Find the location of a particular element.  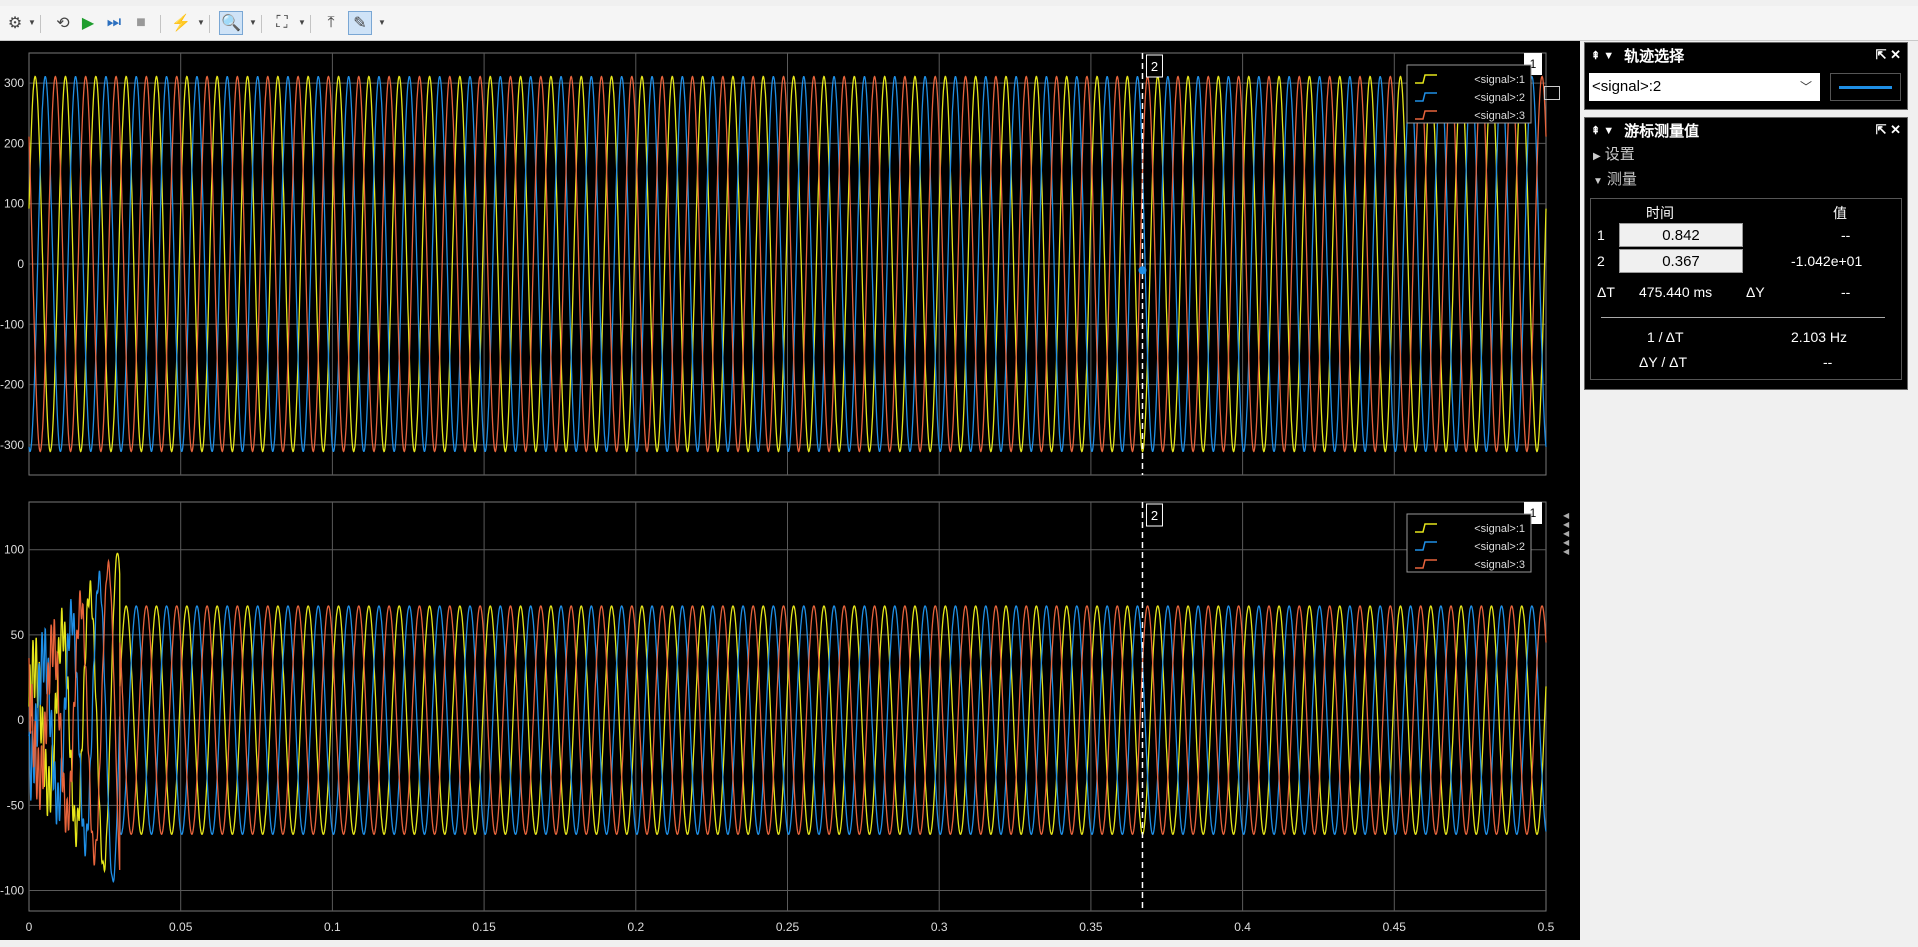

divider is located at coordinates (1743, 317).